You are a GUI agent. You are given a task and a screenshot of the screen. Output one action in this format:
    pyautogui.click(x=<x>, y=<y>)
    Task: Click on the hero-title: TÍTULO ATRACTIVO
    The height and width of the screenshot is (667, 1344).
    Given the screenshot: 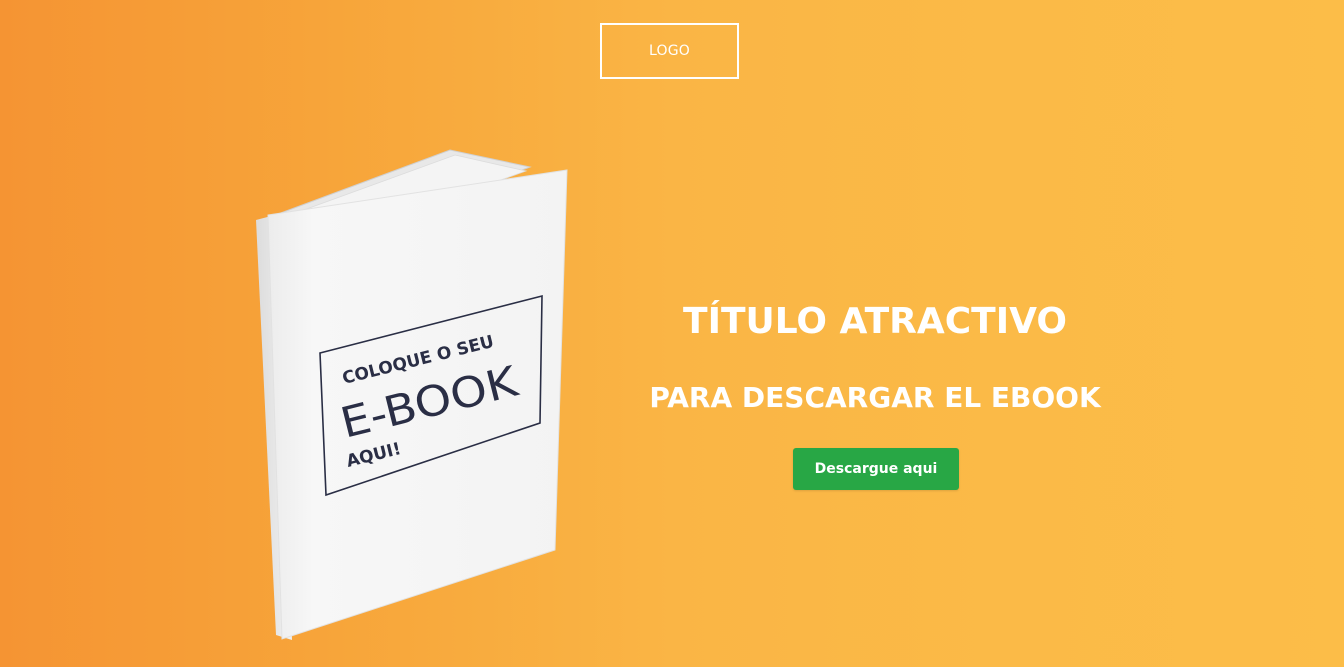 What is the action you would take?
    pyautogui.click(x=875, y=321)
    